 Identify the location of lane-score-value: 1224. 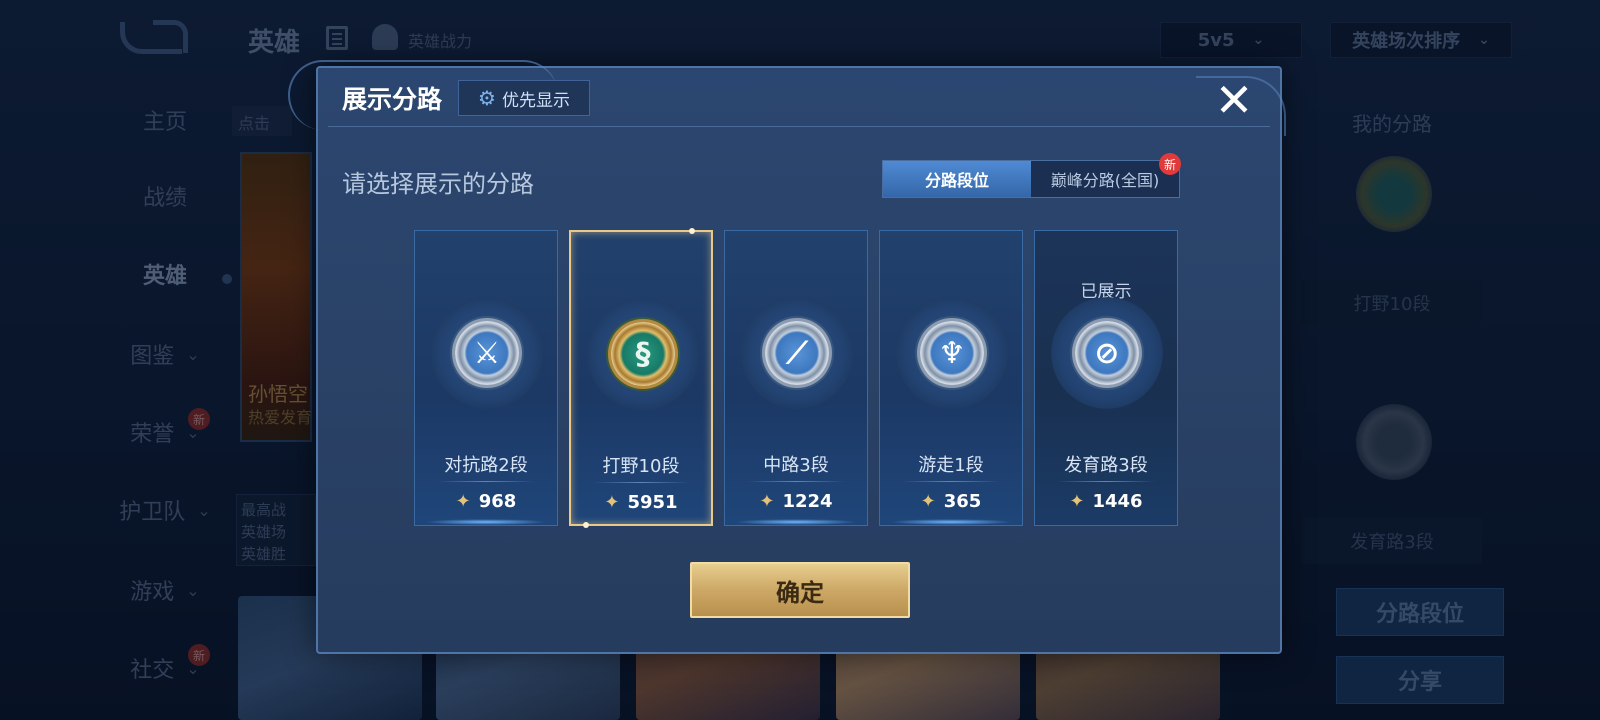
(807, 501).